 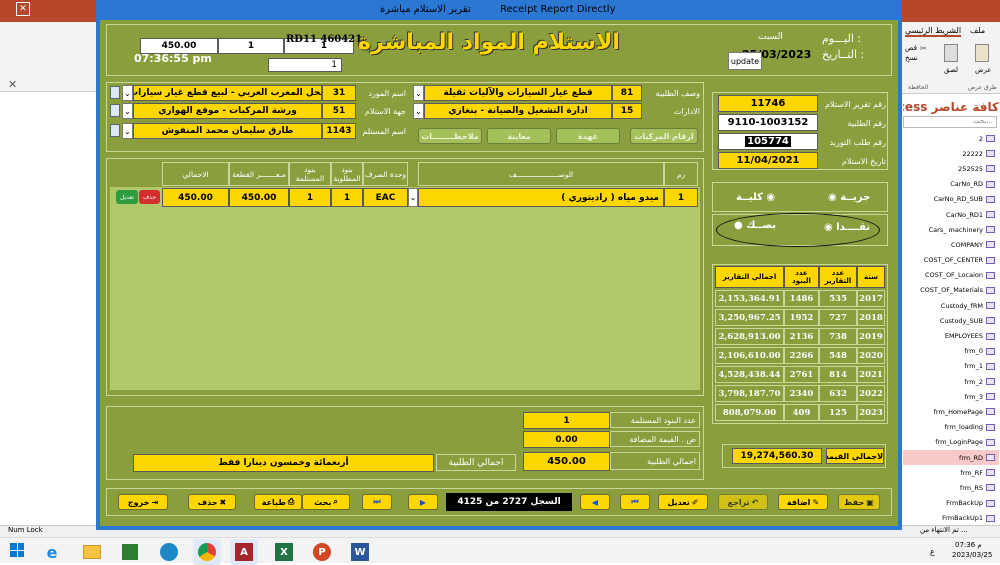 I want to click on undo-button: تراجع ↶, so click(x=743, y=502).